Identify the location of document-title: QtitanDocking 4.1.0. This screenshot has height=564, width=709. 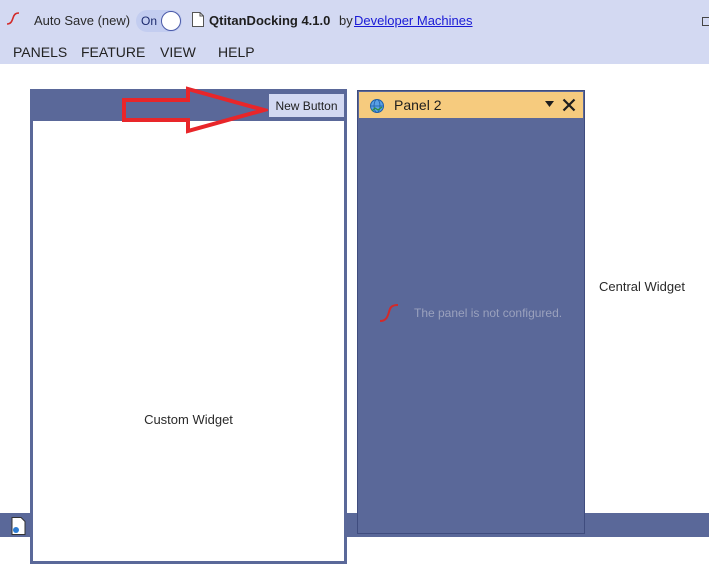
(270, 20).